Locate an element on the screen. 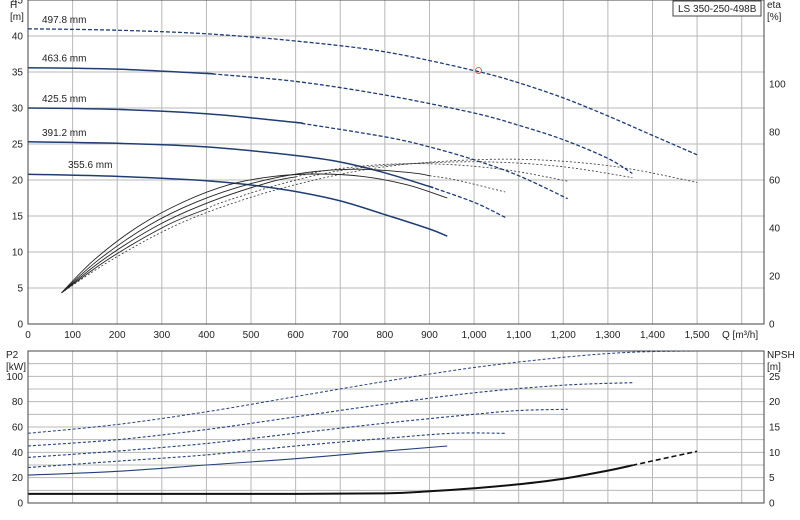 The height and width of the screenshot is (520, 800). x-tick-label-1500: 1,500 is located at coordinates (697, 335).